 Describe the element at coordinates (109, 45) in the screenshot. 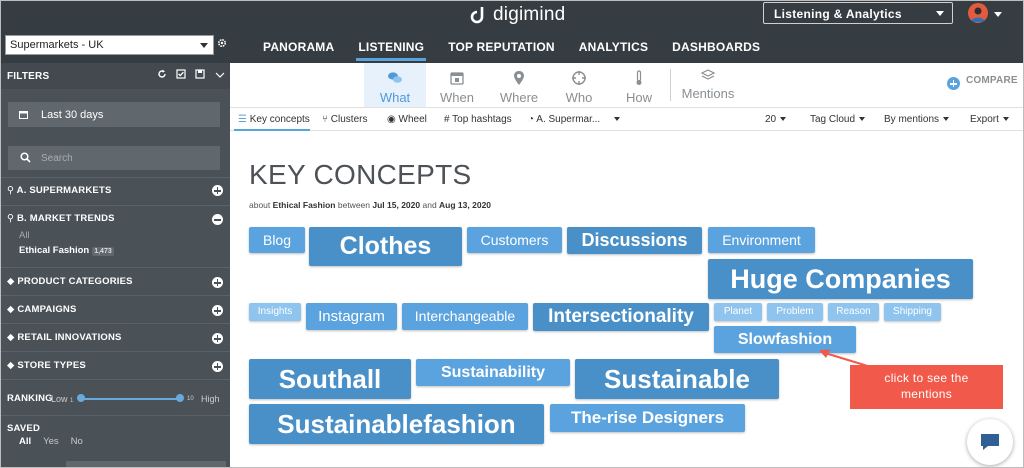

I see `store-select: Supermarkets - UK` at that location.